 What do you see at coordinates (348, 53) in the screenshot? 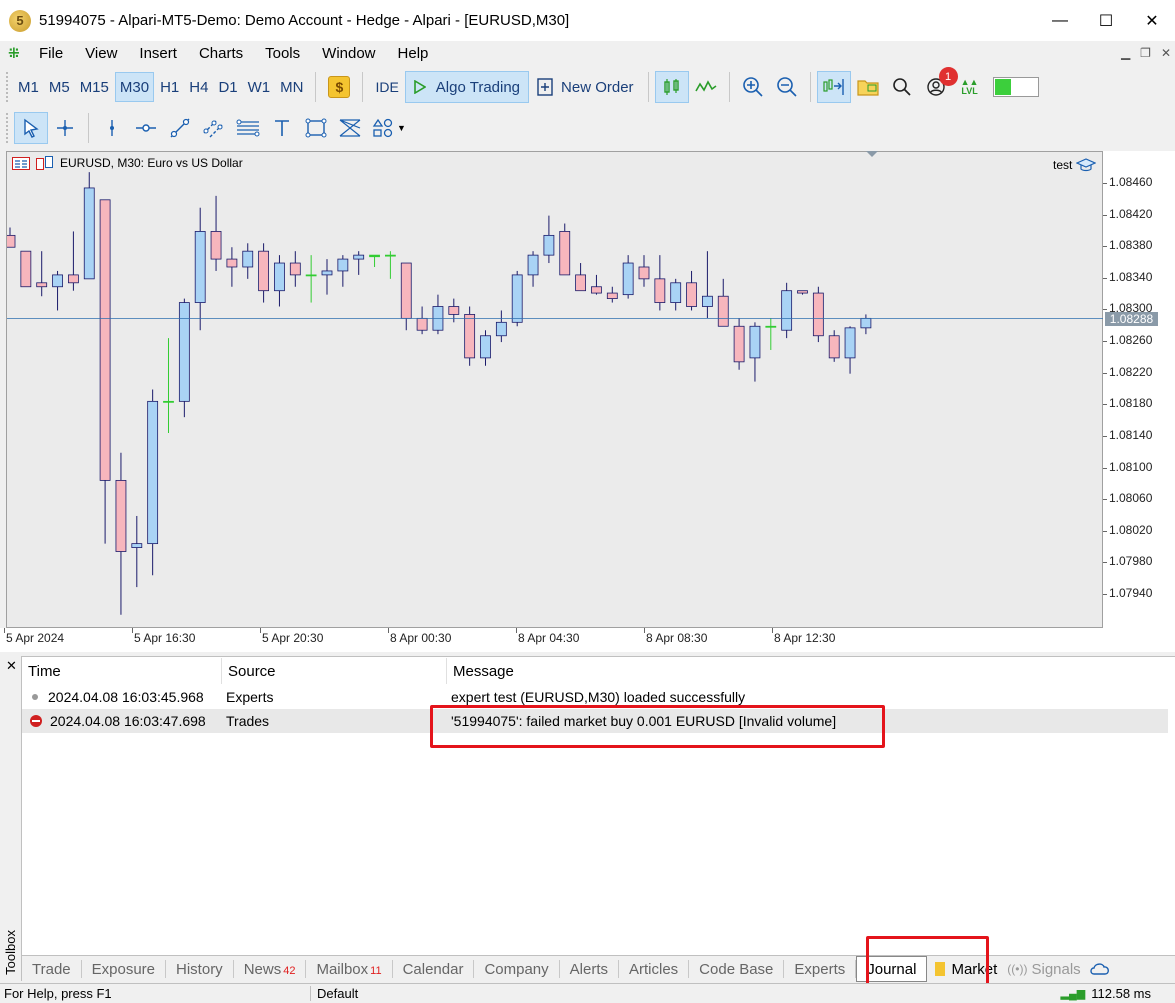
I see `menu-window: Window` at bounding box center [348, 53].